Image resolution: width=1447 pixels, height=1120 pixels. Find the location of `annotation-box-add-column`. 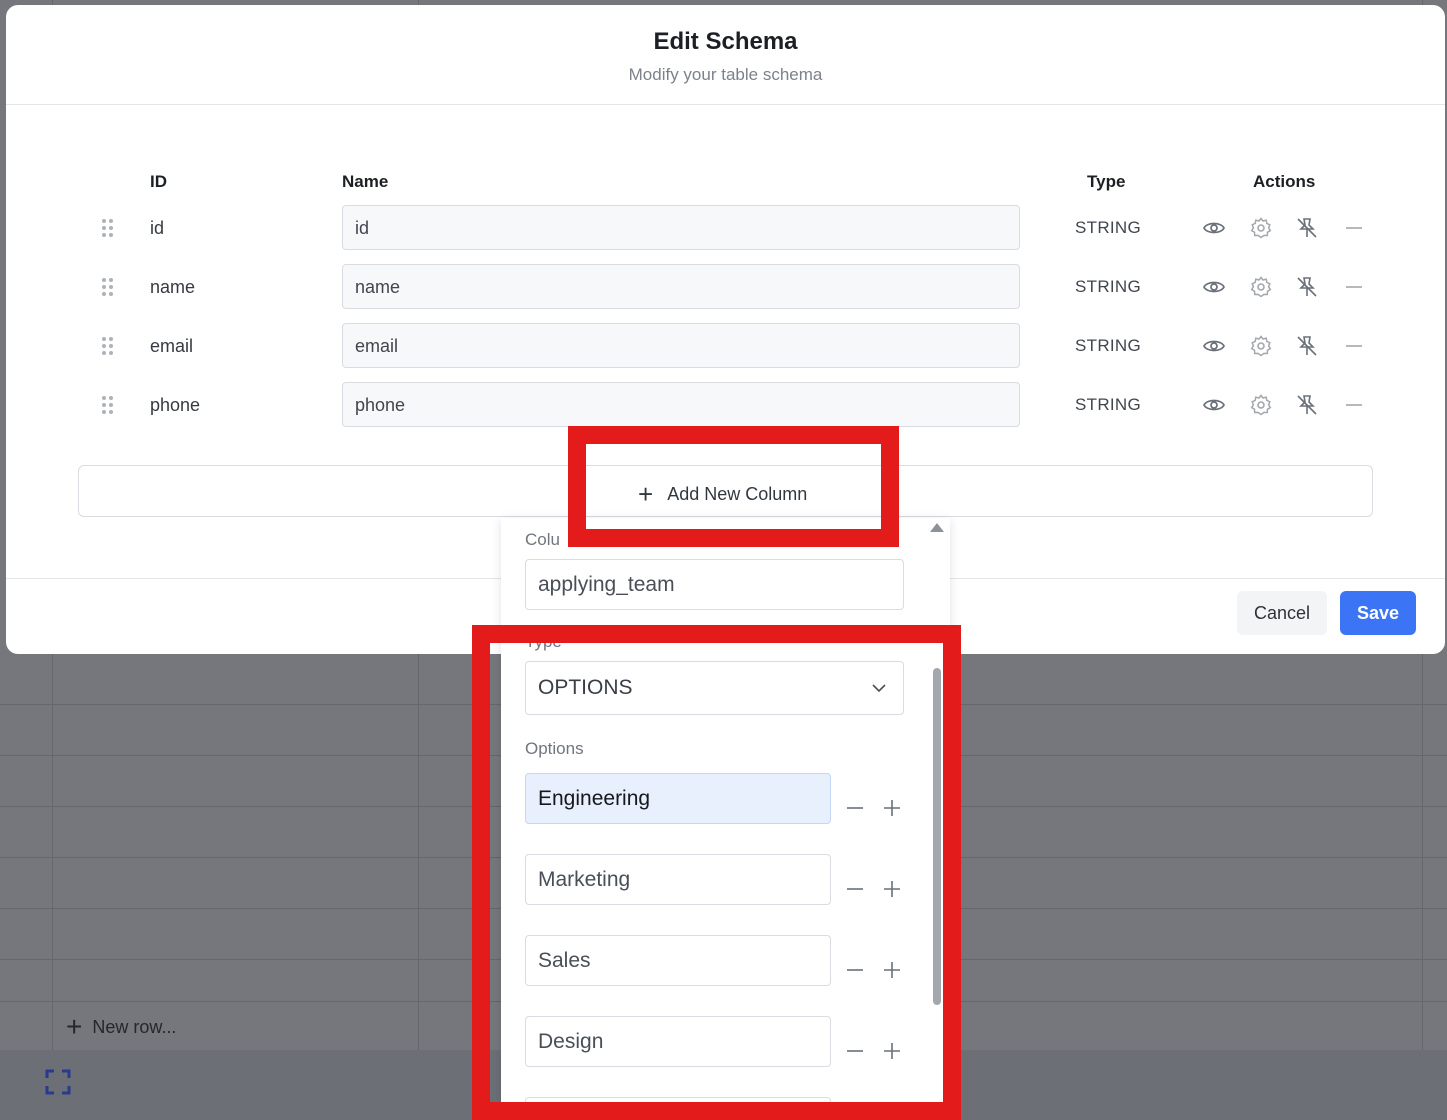

annotation-box-add-column is located at coordinates (733, 486).